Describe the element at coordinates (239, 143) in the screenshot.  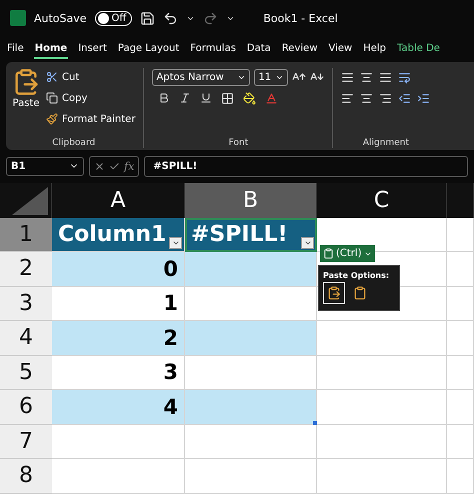
I see `group-label: Font` at that location.